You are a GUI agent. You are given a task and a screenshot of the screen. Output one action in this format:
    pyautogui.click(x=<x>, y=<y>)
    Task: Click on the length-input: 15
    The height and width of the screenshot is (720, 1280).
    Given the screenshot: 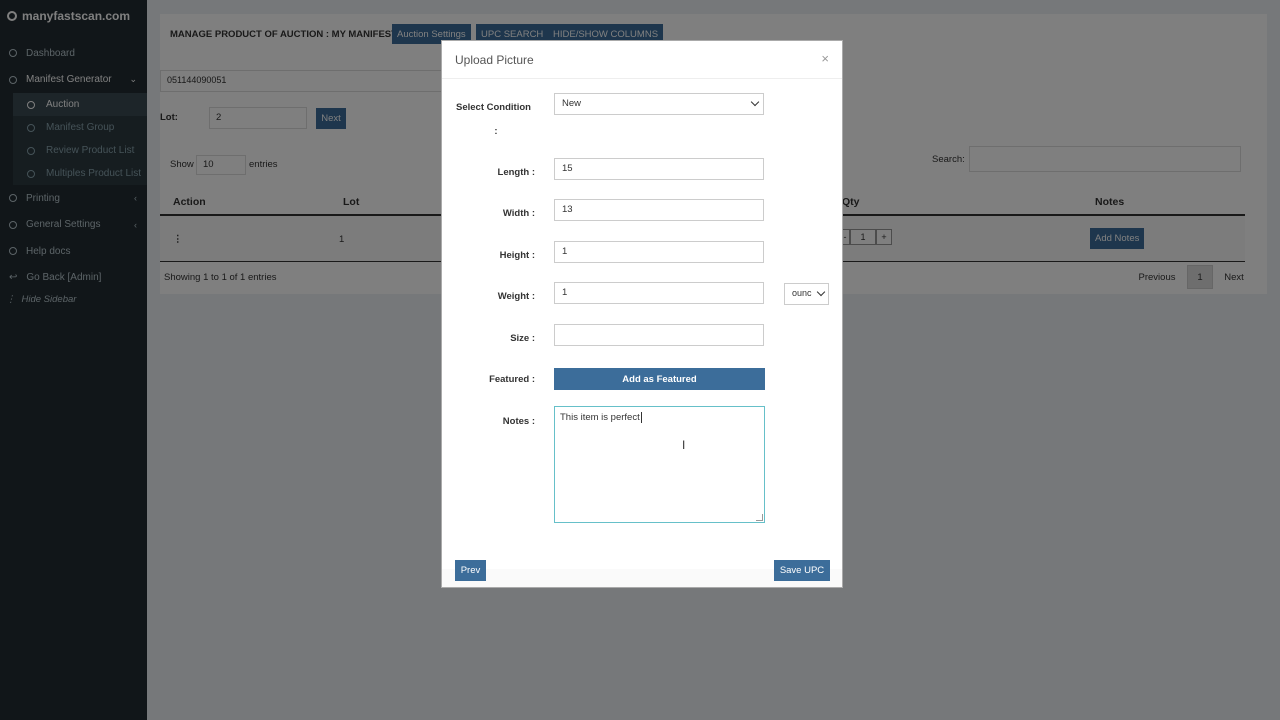 What is the action you would take?
    pyautogui.click(x=659, y=169)
    